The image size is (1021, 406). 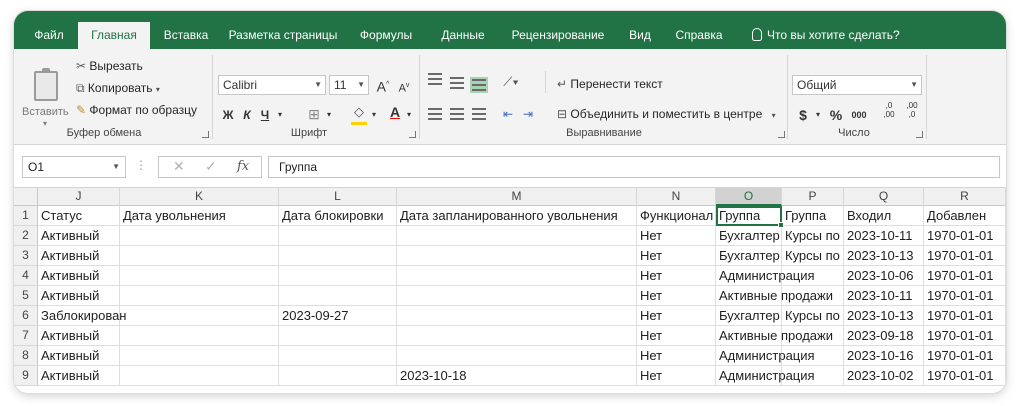 What do you see at coordinates (818, 115) in the screenshot?
I see `currency-dropdown-icon: ▾` at bounding box center [818, 115].